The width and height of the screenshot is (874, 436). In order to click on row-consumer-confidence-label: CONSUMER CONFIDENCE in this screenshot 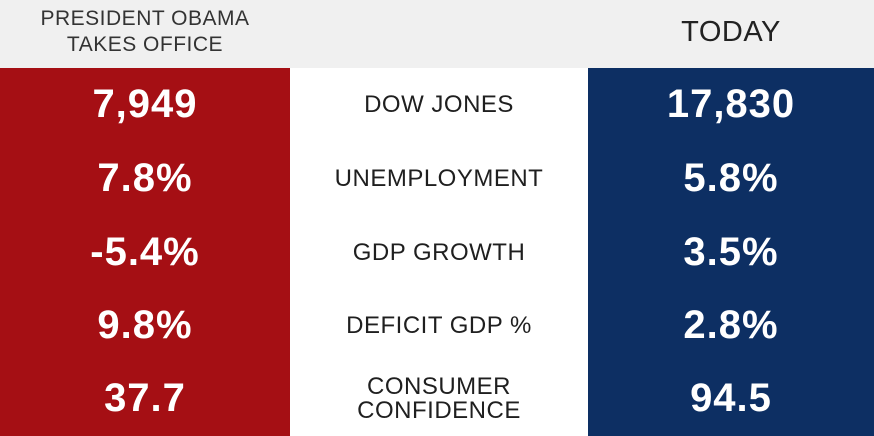, I will do `click(439, 398)`.